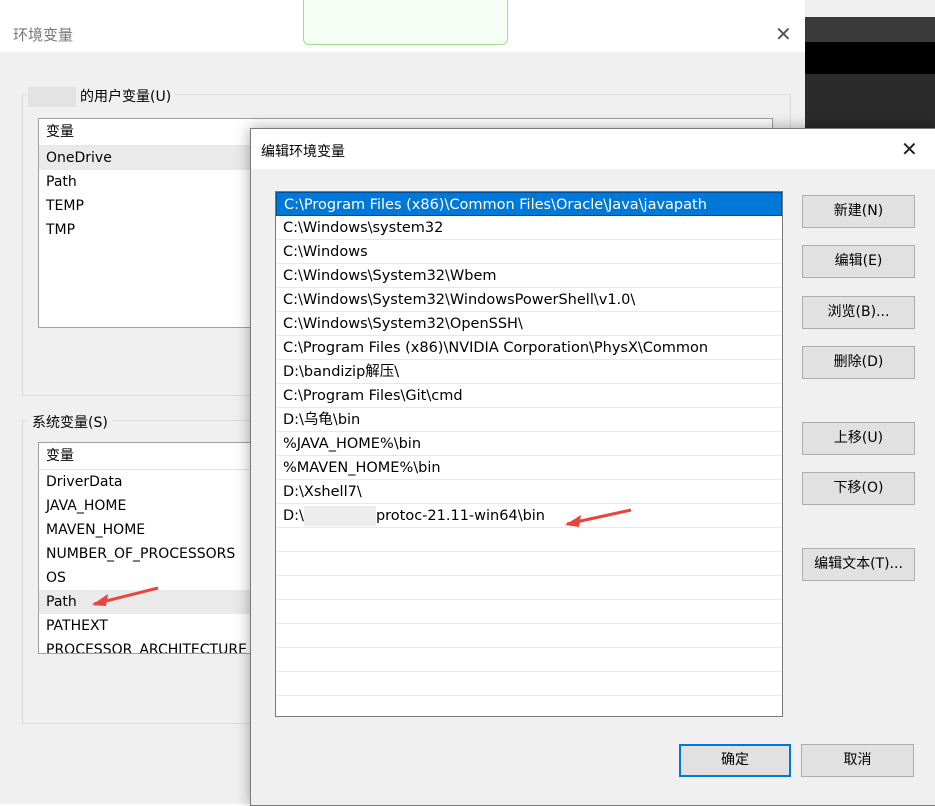  What do you see at coordinates (460, 516) in the screenshot?
I see `path-suffix: protoc-21.11-win64\bin` at bounding box center [460, 516].